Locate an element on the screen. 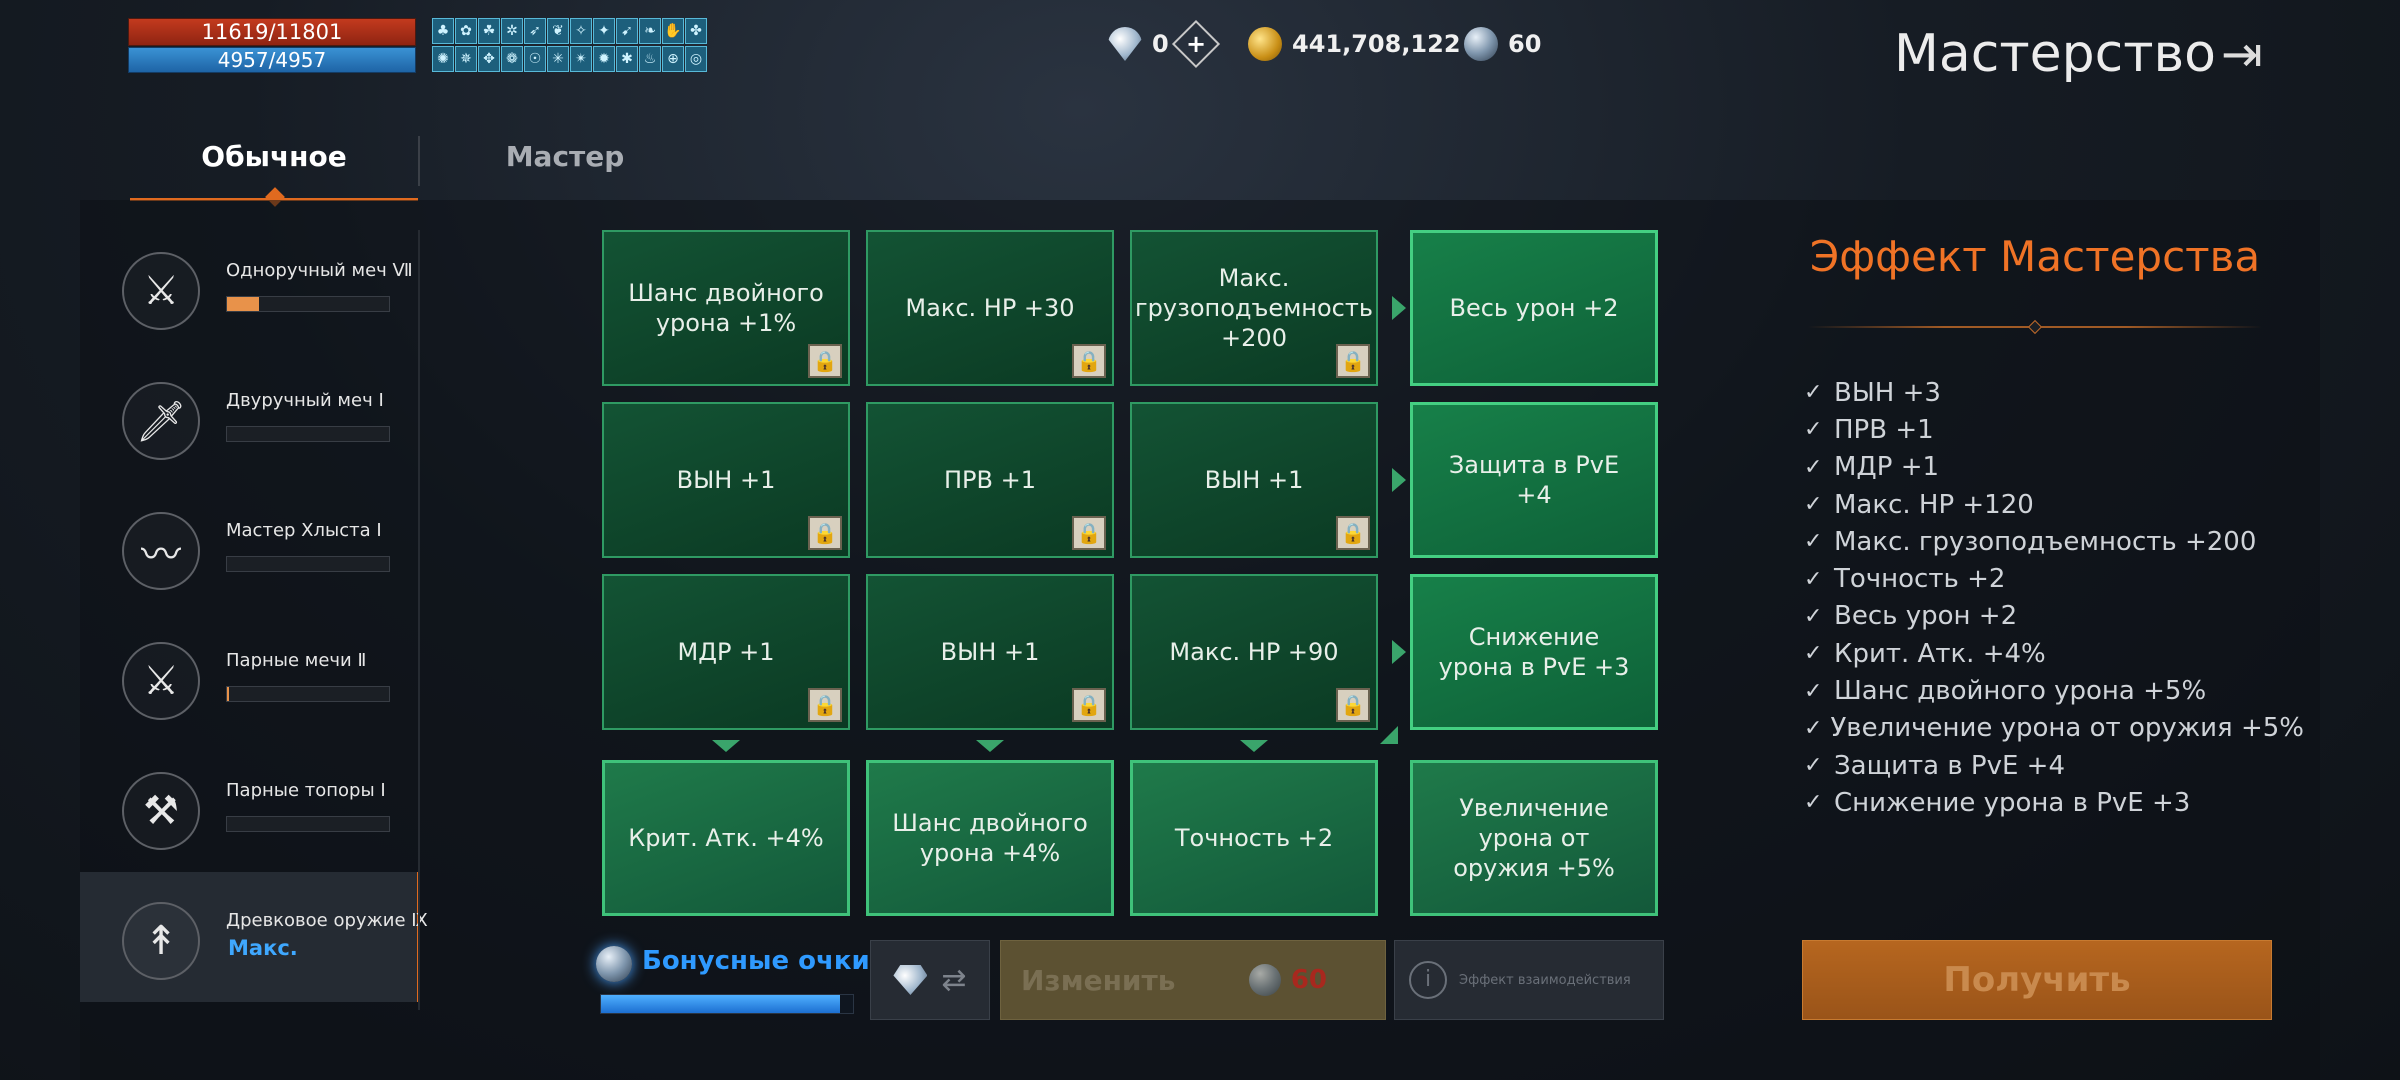 The width and height of the screenshot is (2400, 1080). weapon-item: ⚔ Парные мечи Ⅱ is located at coordinates (250, 677).